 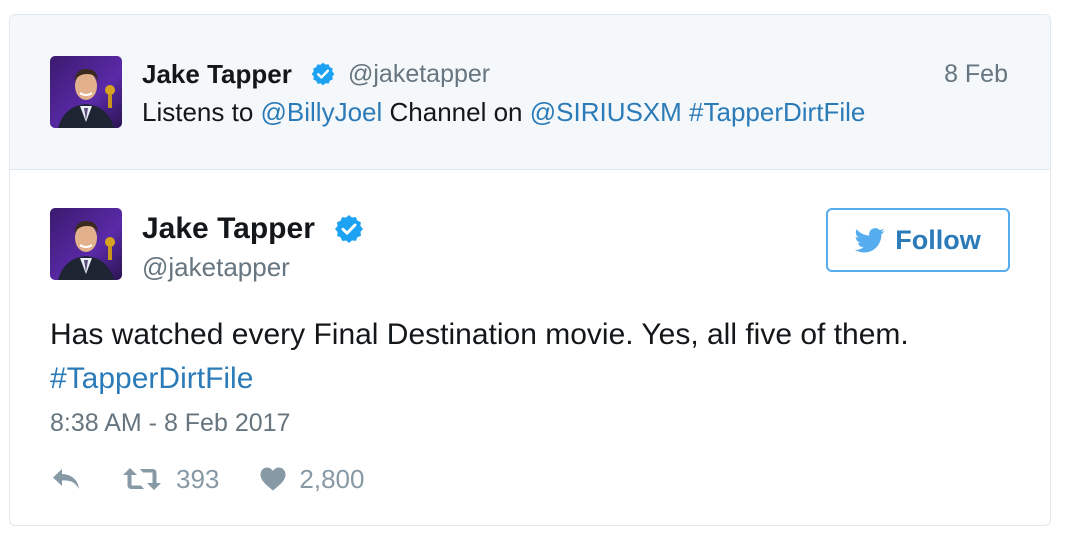 What do you see at coordinates (201, 112) in the screenshot?
I see `text-segment: Listens to` at bounding box center [201, 112].